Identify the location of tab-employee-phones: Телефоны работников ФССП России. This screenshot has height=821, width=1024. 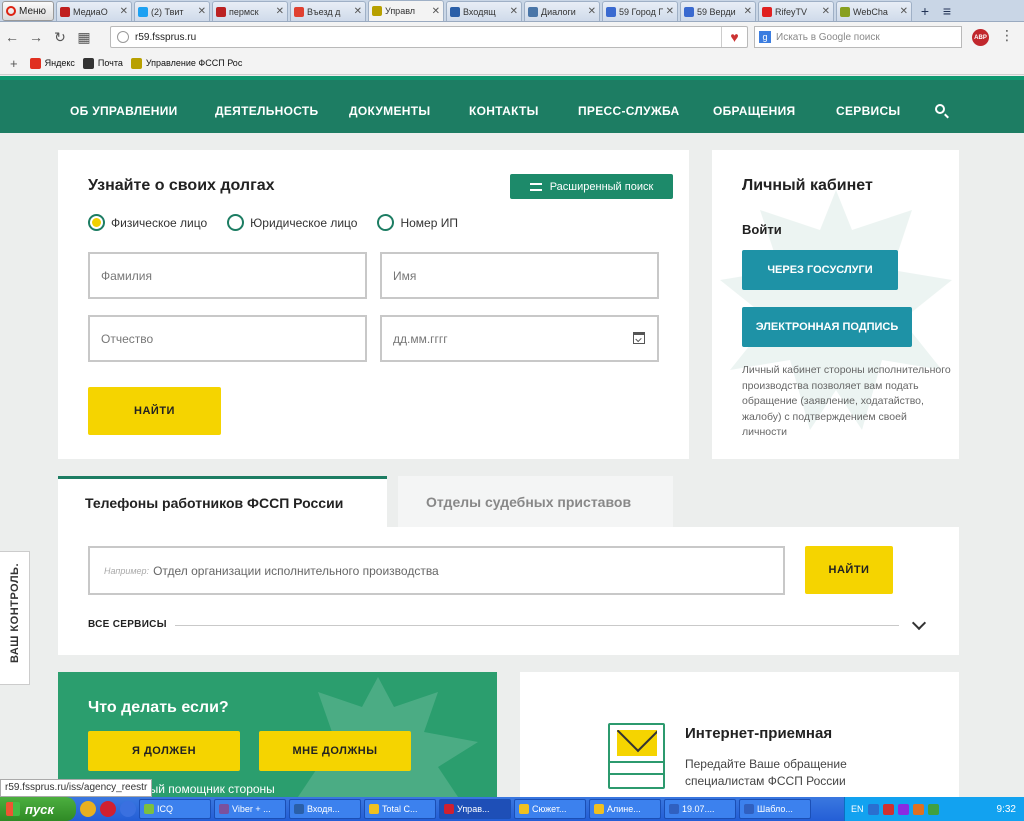
(222, 501).